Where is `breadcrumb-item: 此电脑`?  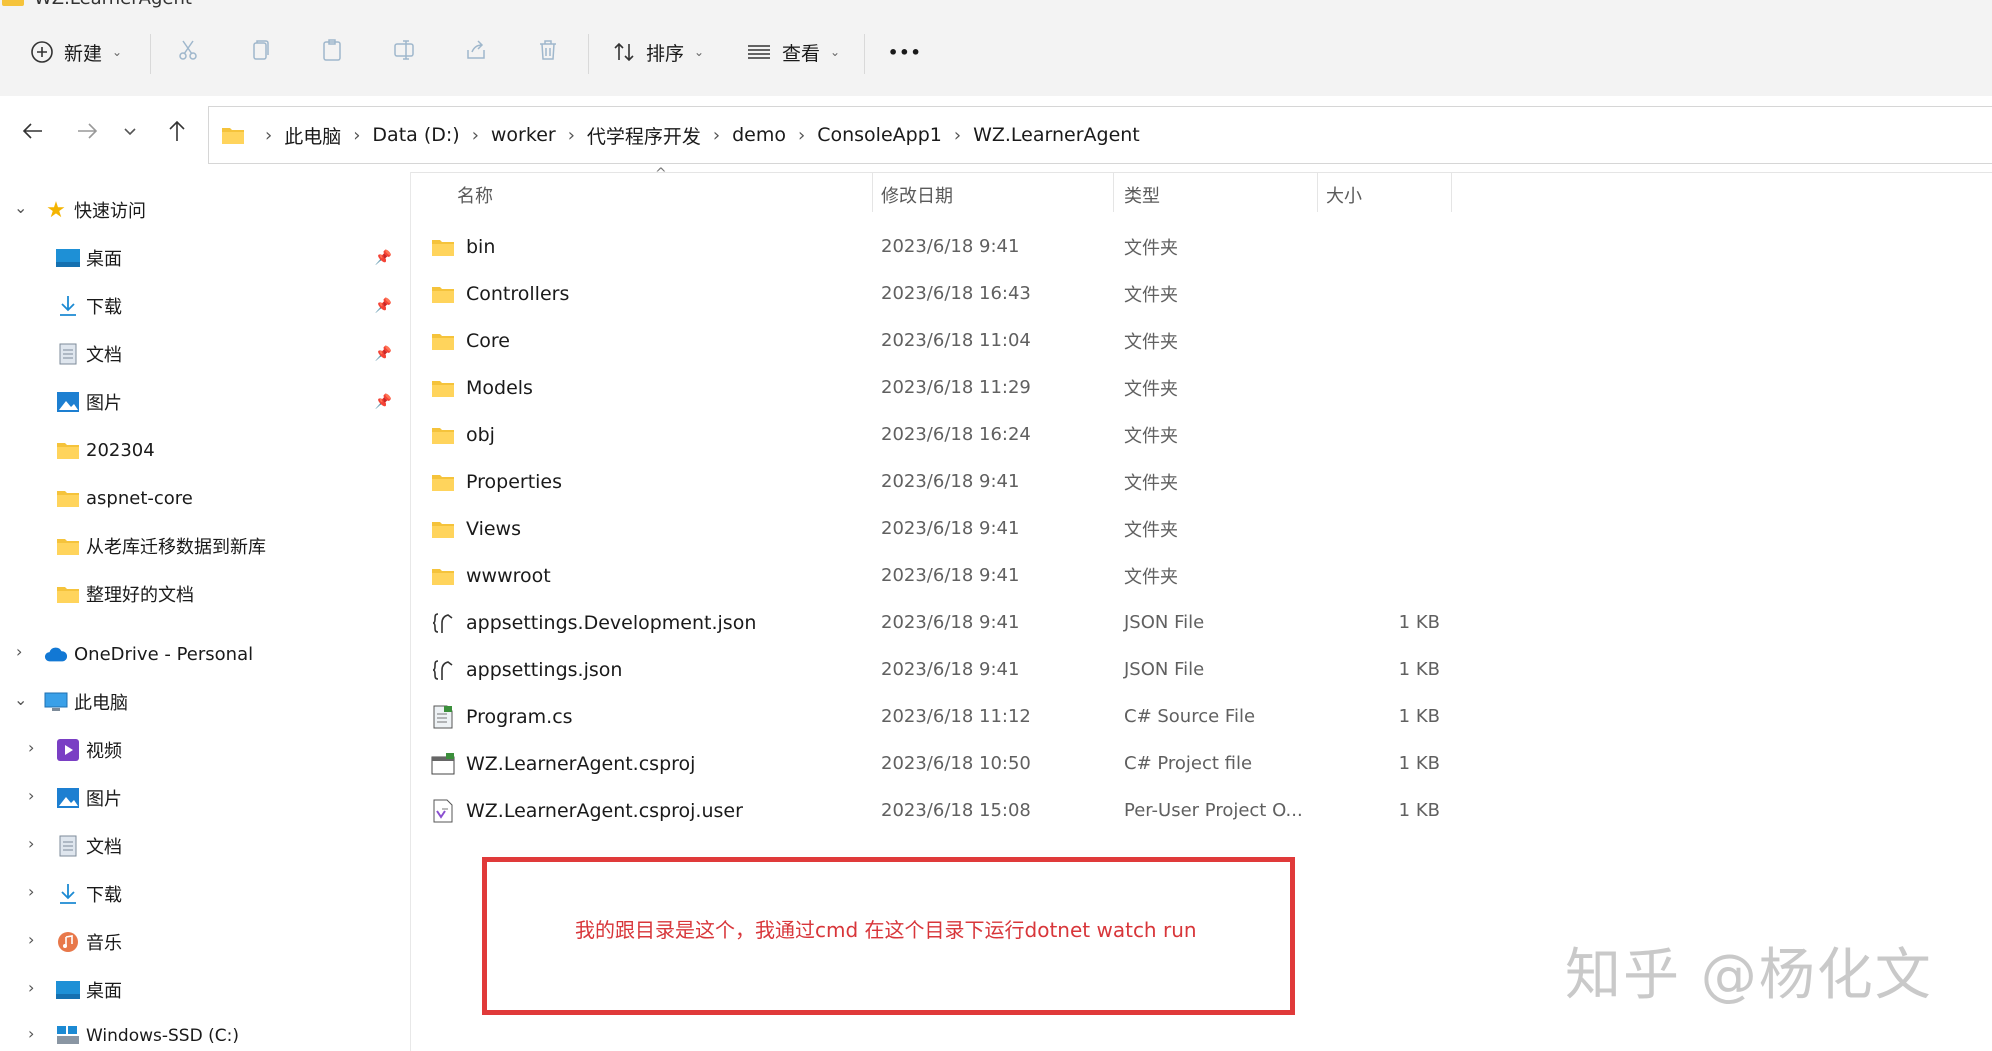
breadcrumb-item: 此电脑 is located at coordinates (312, 135).